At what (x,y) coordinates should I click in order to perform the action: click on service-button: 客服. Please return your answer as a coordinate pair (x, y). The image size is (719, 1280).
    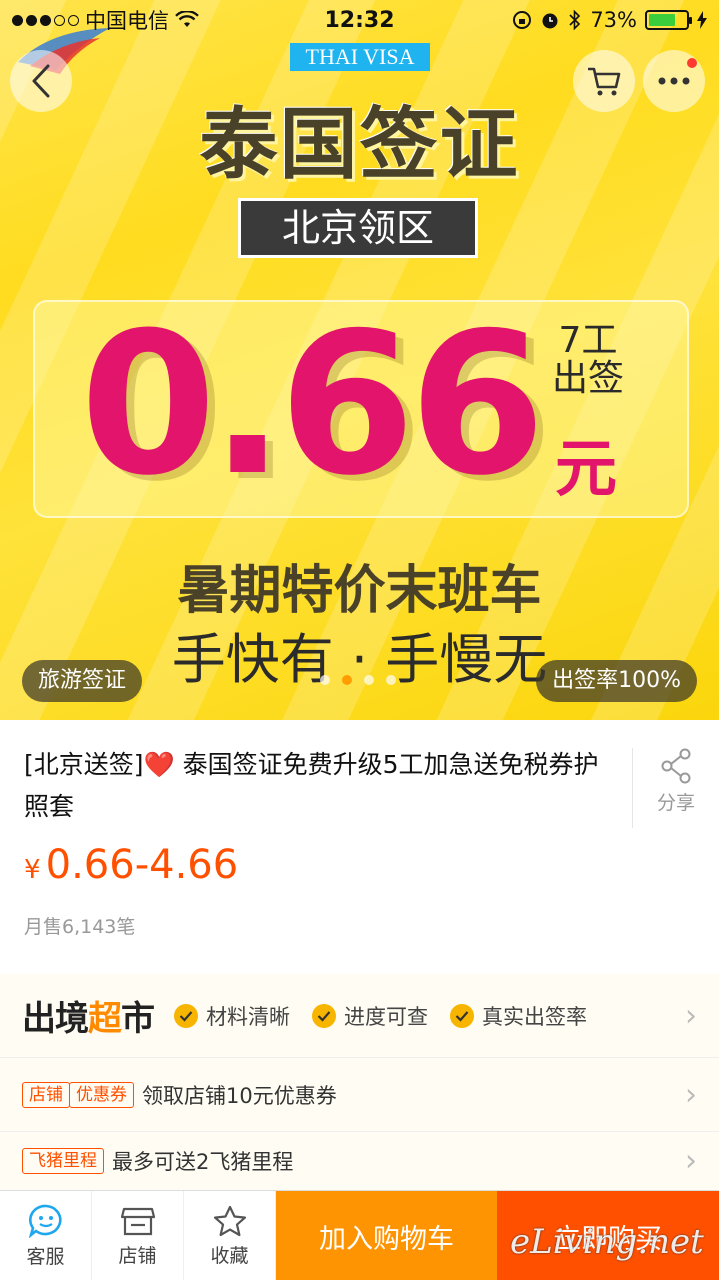
    Looking at the image, I should click on (46, 1235).